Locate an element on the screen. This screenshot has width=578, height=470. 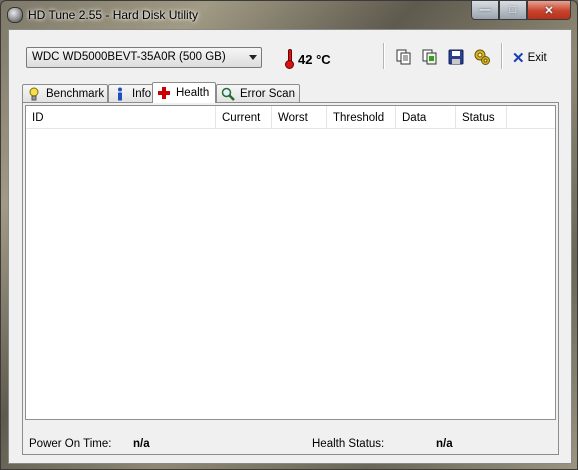
exit-button: ✕ Exit is located at coordinates (529, 58).